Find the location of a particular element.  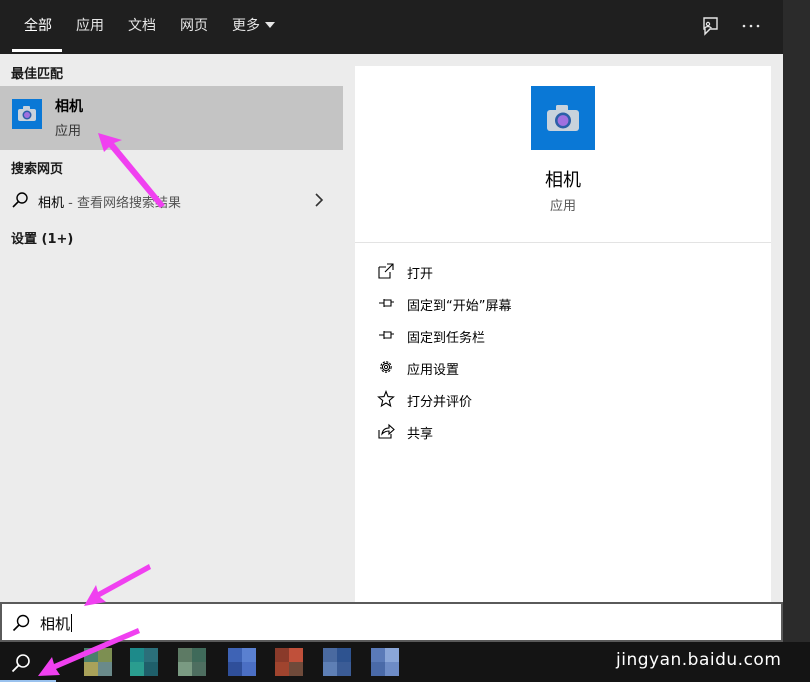

action-rate-review-label: 打分并评价 is located at coordinates (440, 402).